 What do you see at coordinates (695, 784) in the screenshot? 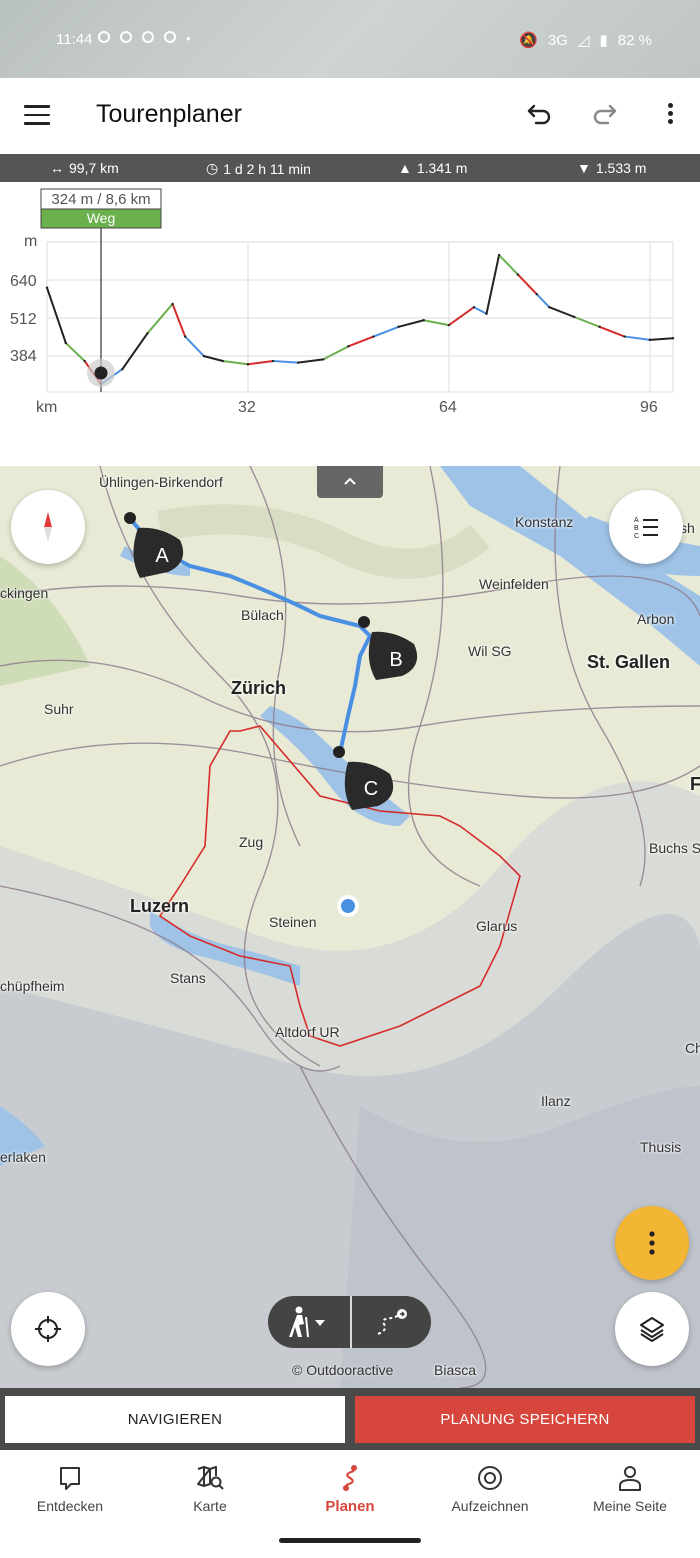
I see `map-label-f: F` at bounding box center [695, 784].